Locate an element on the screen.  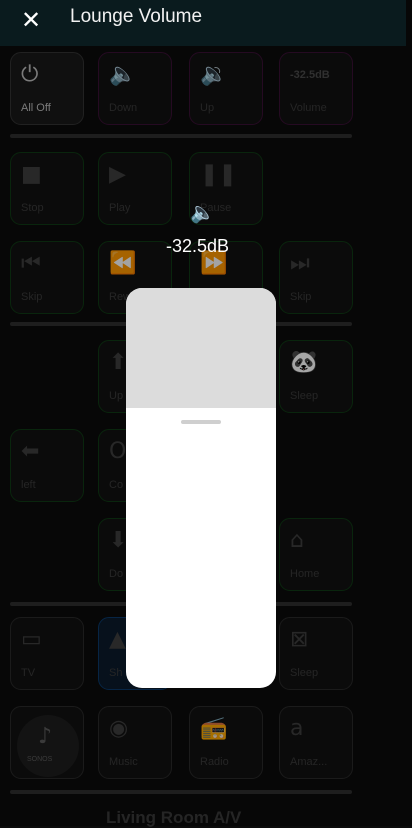
page-title: Lounge Volume is located at coordinates (136, 16).